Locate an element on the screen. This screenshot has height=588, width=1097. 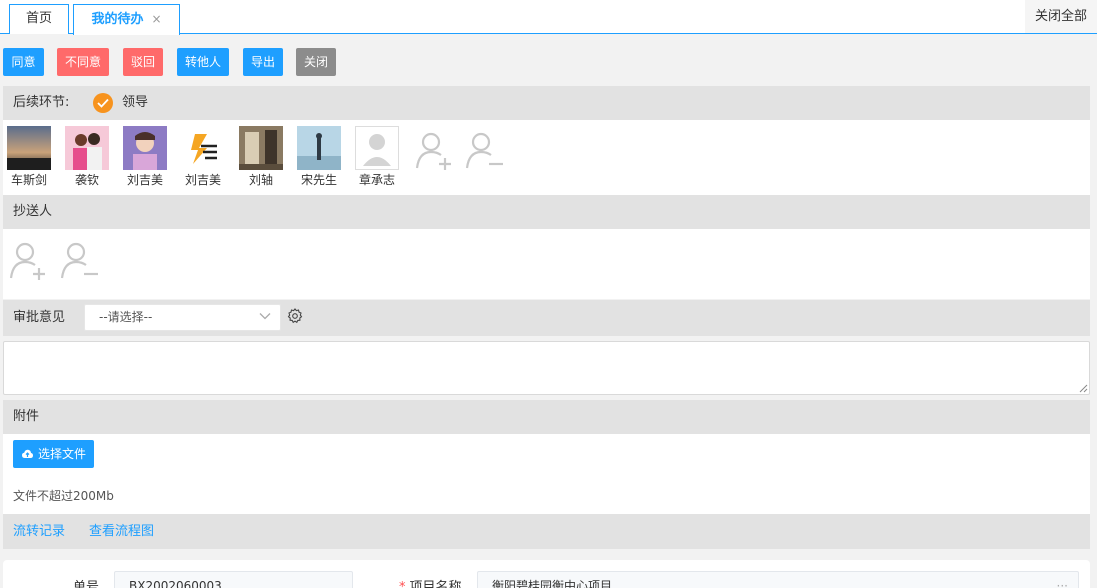
close-button: 关闭 is located at coordinates (316, 62).